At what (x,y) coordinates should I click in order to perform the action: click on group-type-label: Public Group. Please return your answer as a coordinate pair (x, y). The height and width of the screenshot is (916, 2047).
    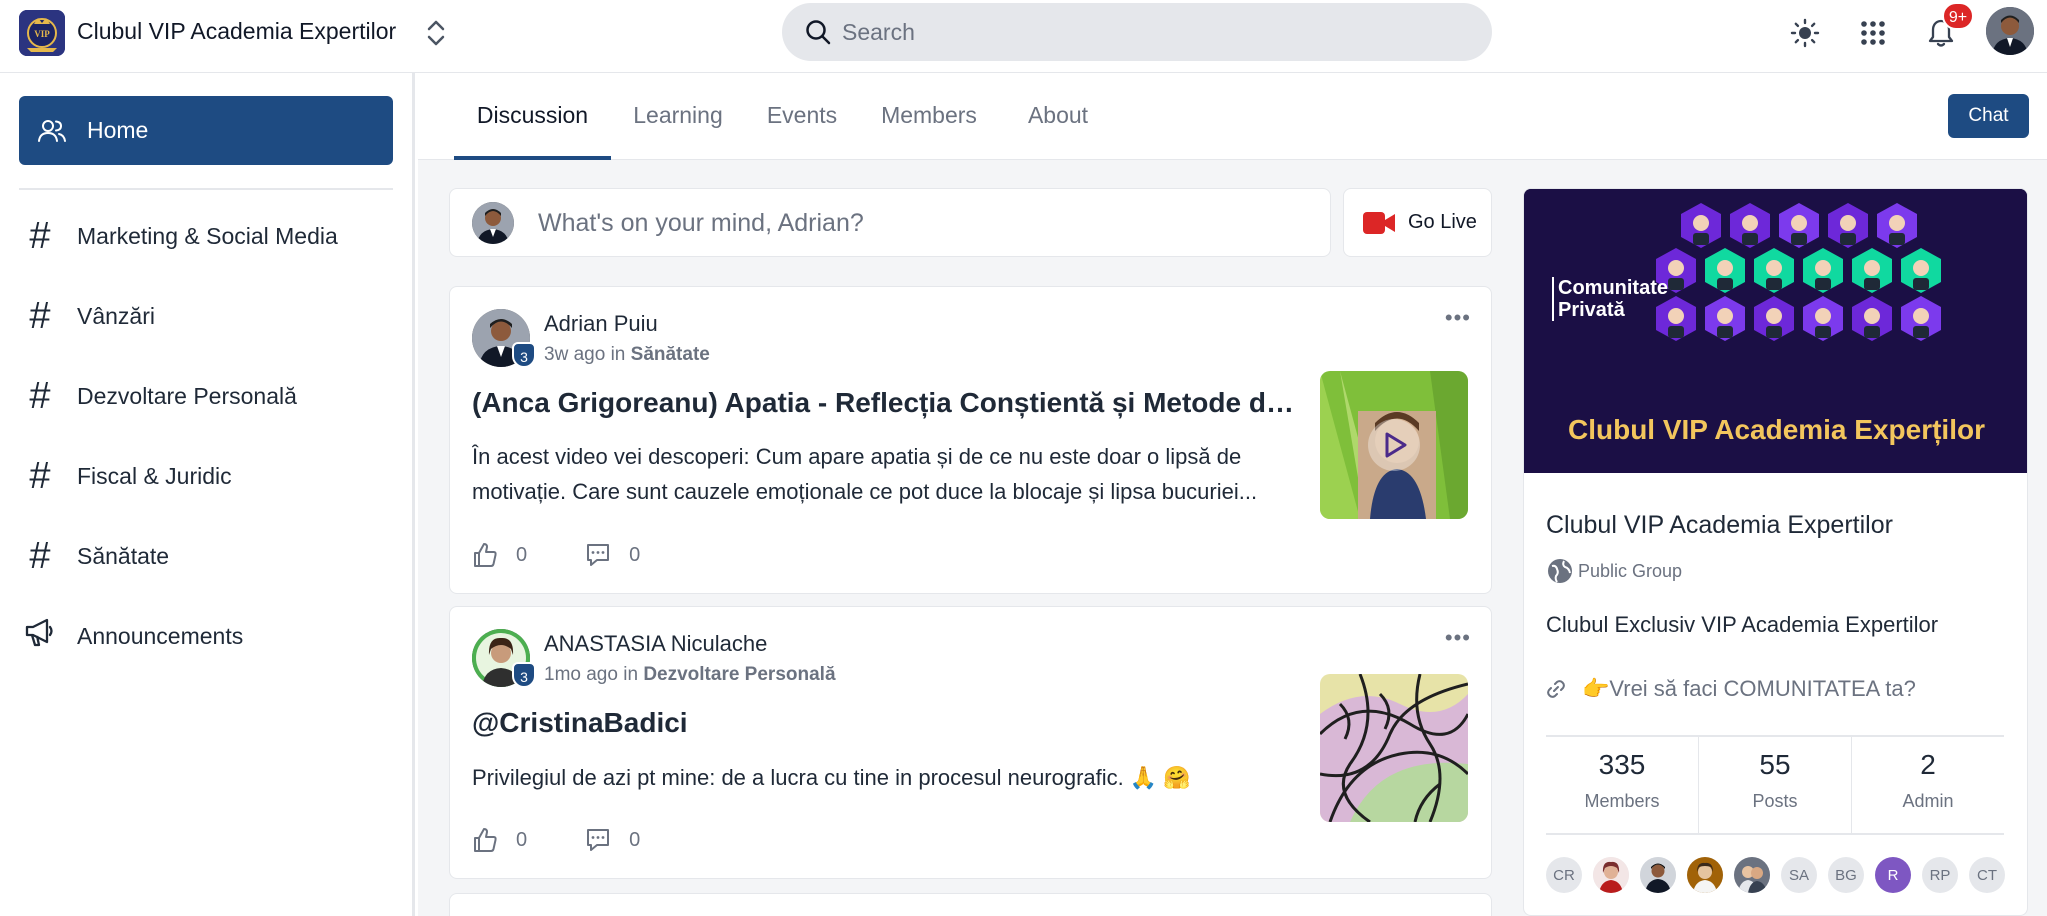
    Looking at the image, I should click on (1630, 570).